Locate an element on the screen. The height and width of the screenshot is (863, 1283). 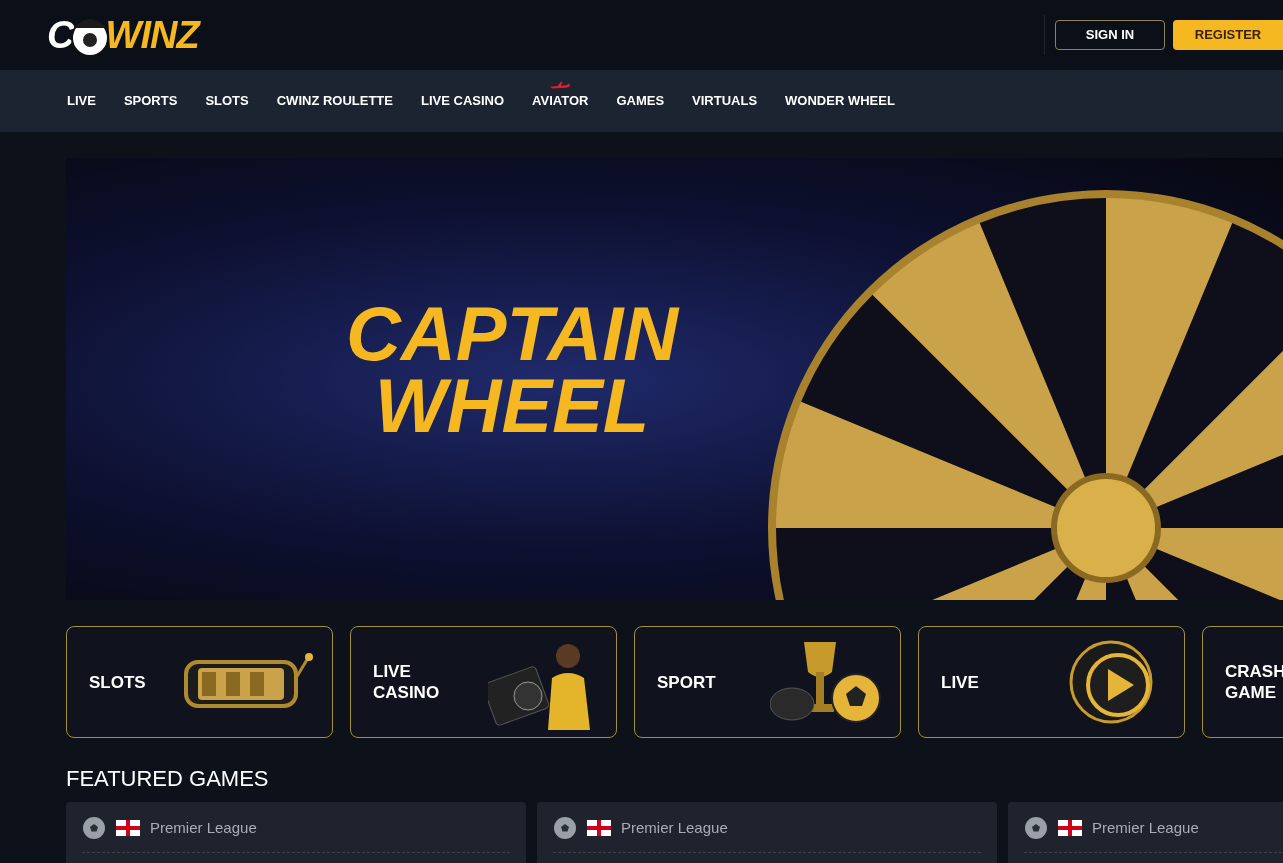
nav-link: VIRTUALS is located at coordinates (725, 96).